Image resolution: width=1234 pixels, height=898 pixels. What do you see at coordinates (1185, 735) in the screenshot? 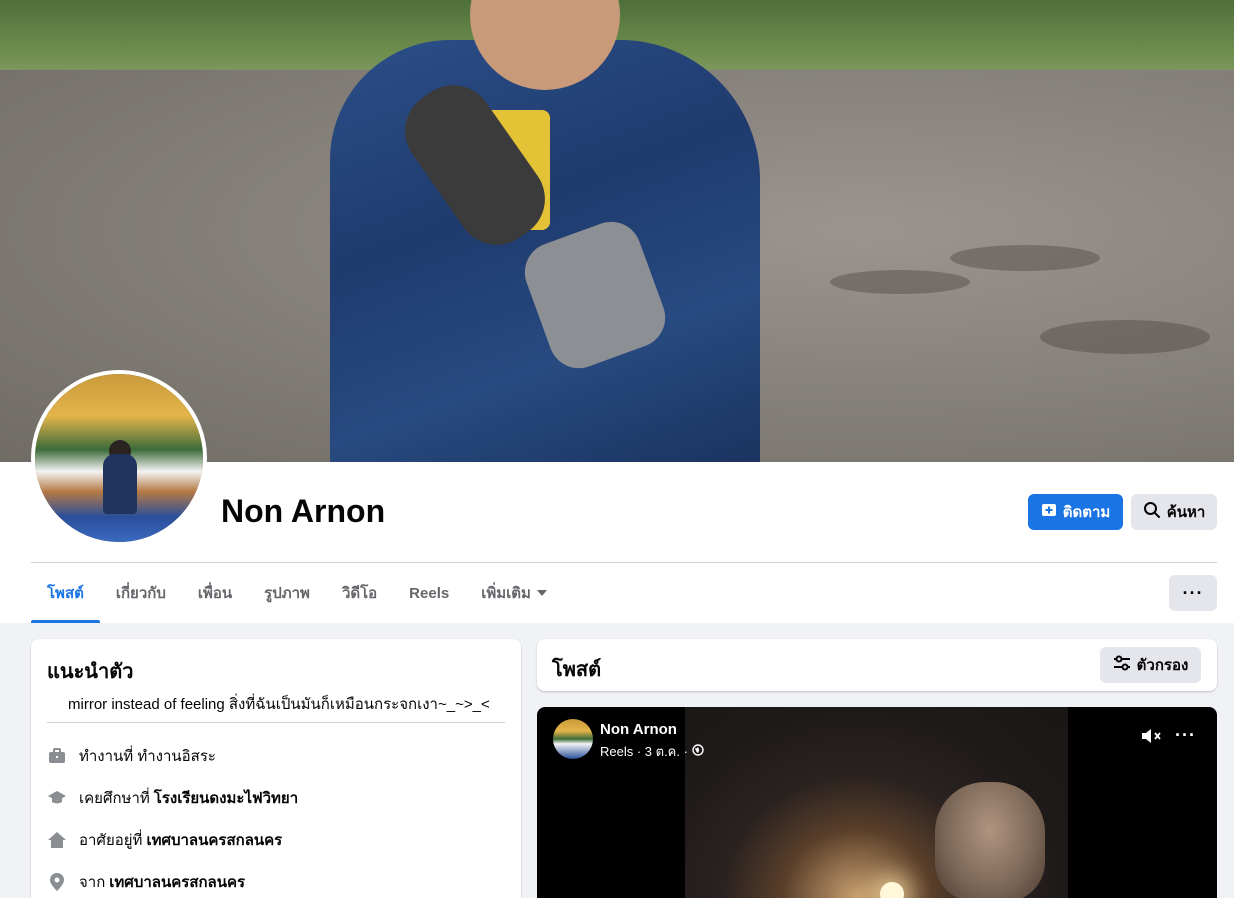
I see `reel-more-button: ···` at bounding box center [1185, 735].